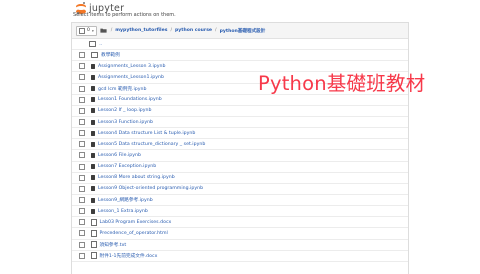  What do you see at coordinates (136, 222) in the screenshot?
I see `file-name-link: Lab03 Program Exercises.docx` at bounding box center [136, 222].